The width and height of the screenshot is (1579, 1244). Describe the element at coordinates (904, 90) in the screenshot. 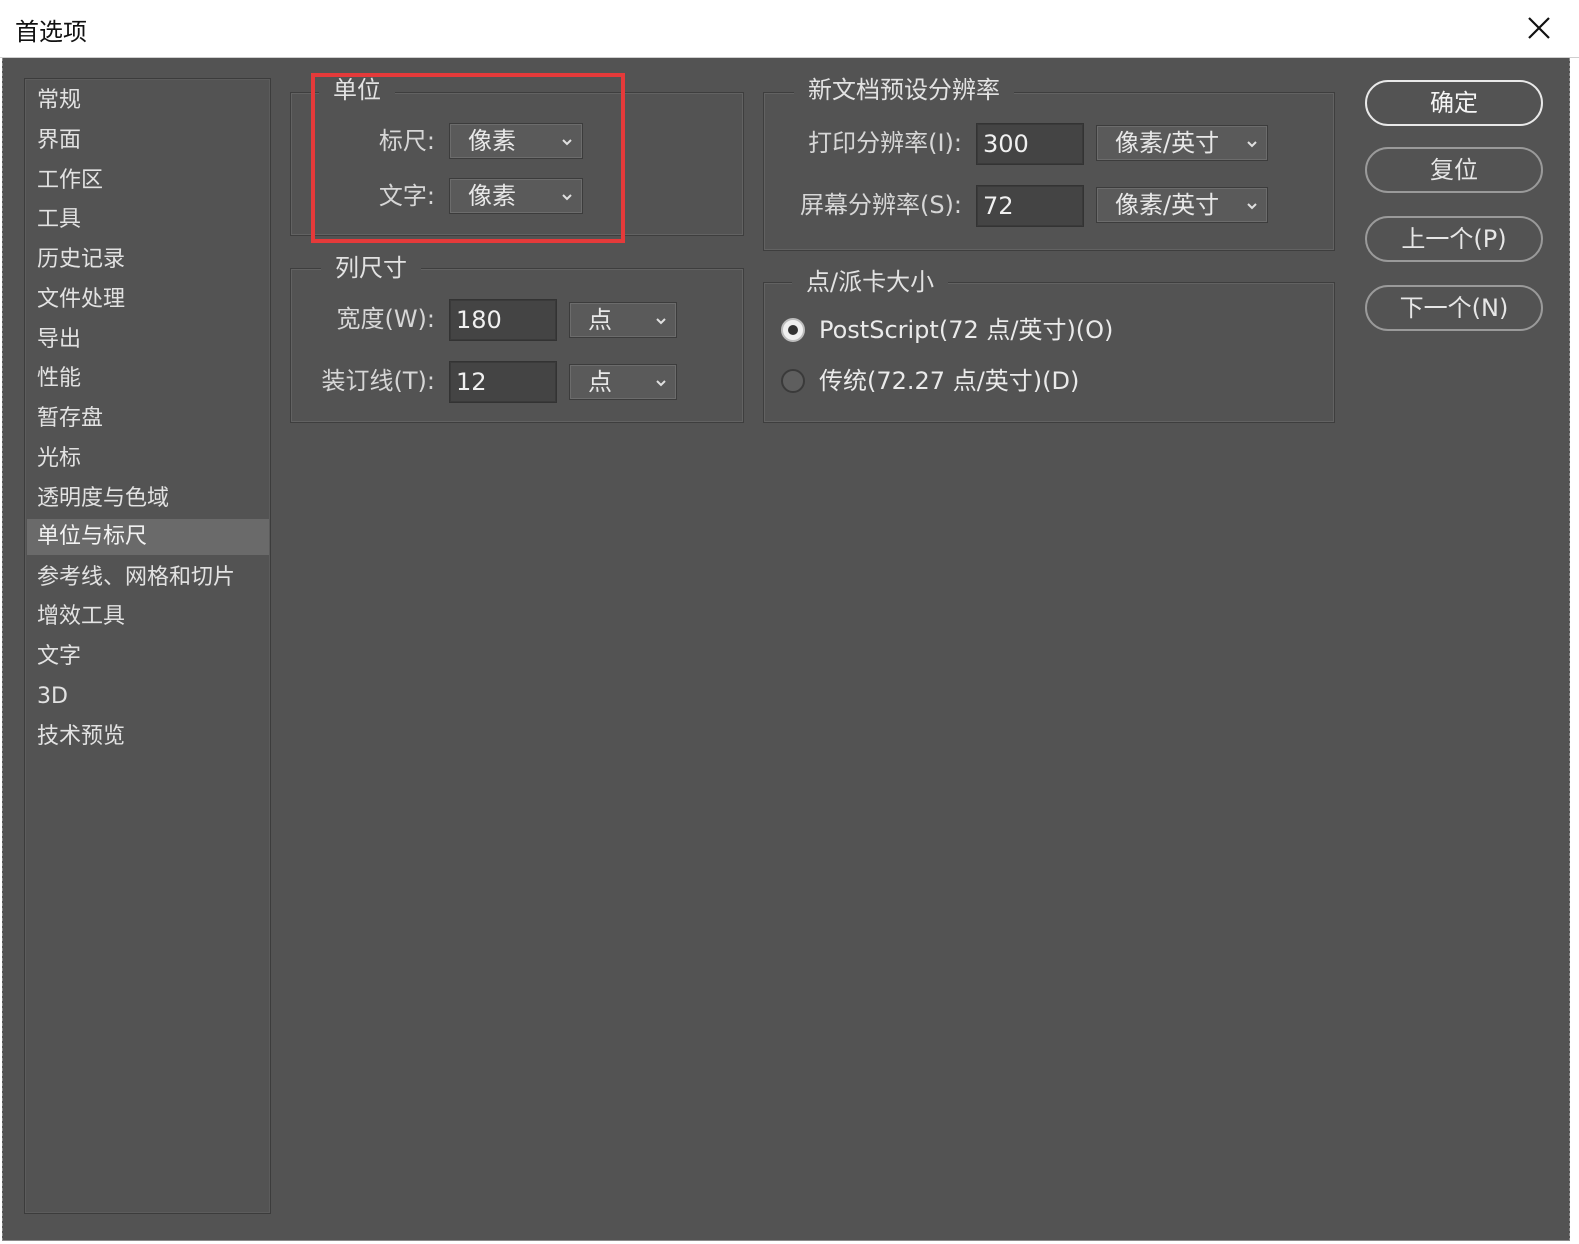

I see `new-doc-resolution-group-title: 新文档预设分辨率` at that location.